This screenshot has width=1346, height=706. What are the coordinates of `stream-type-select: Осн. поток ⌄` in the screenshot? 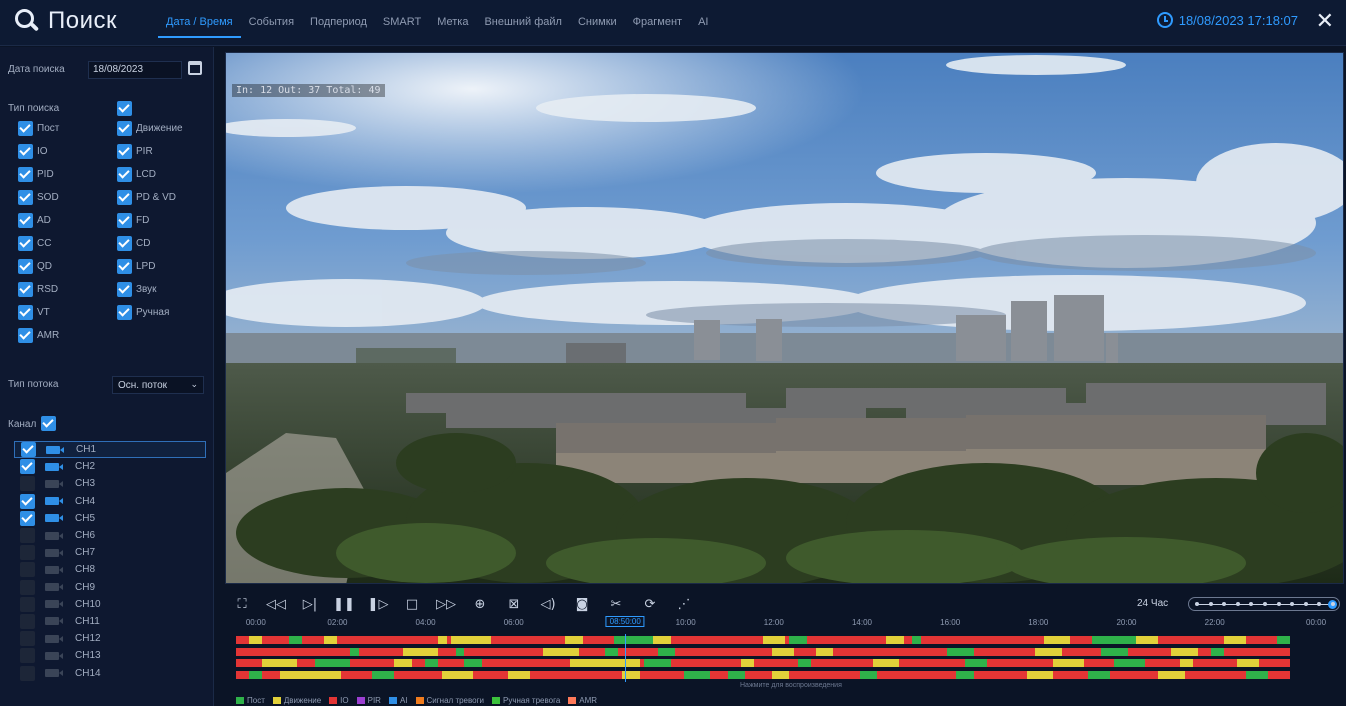 It's located at (158, 385).